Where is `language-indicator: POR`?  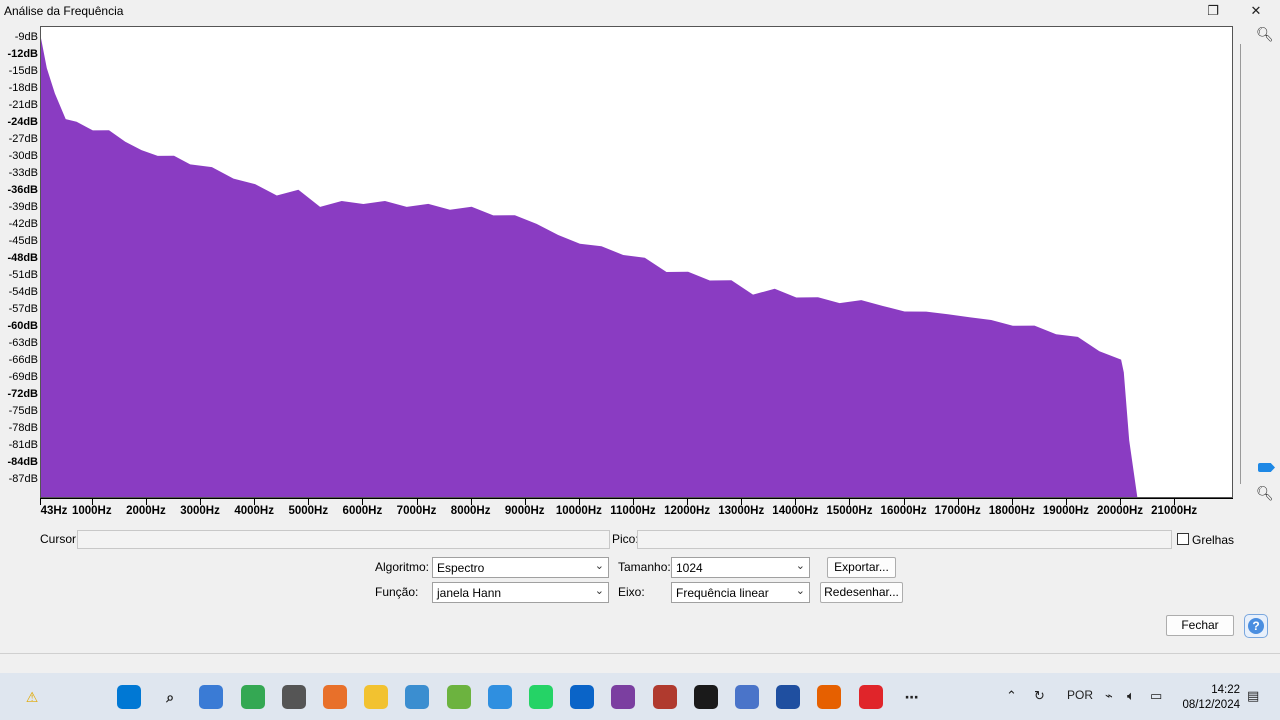
language-indicator: POR is located at coordinates (1080, 695).